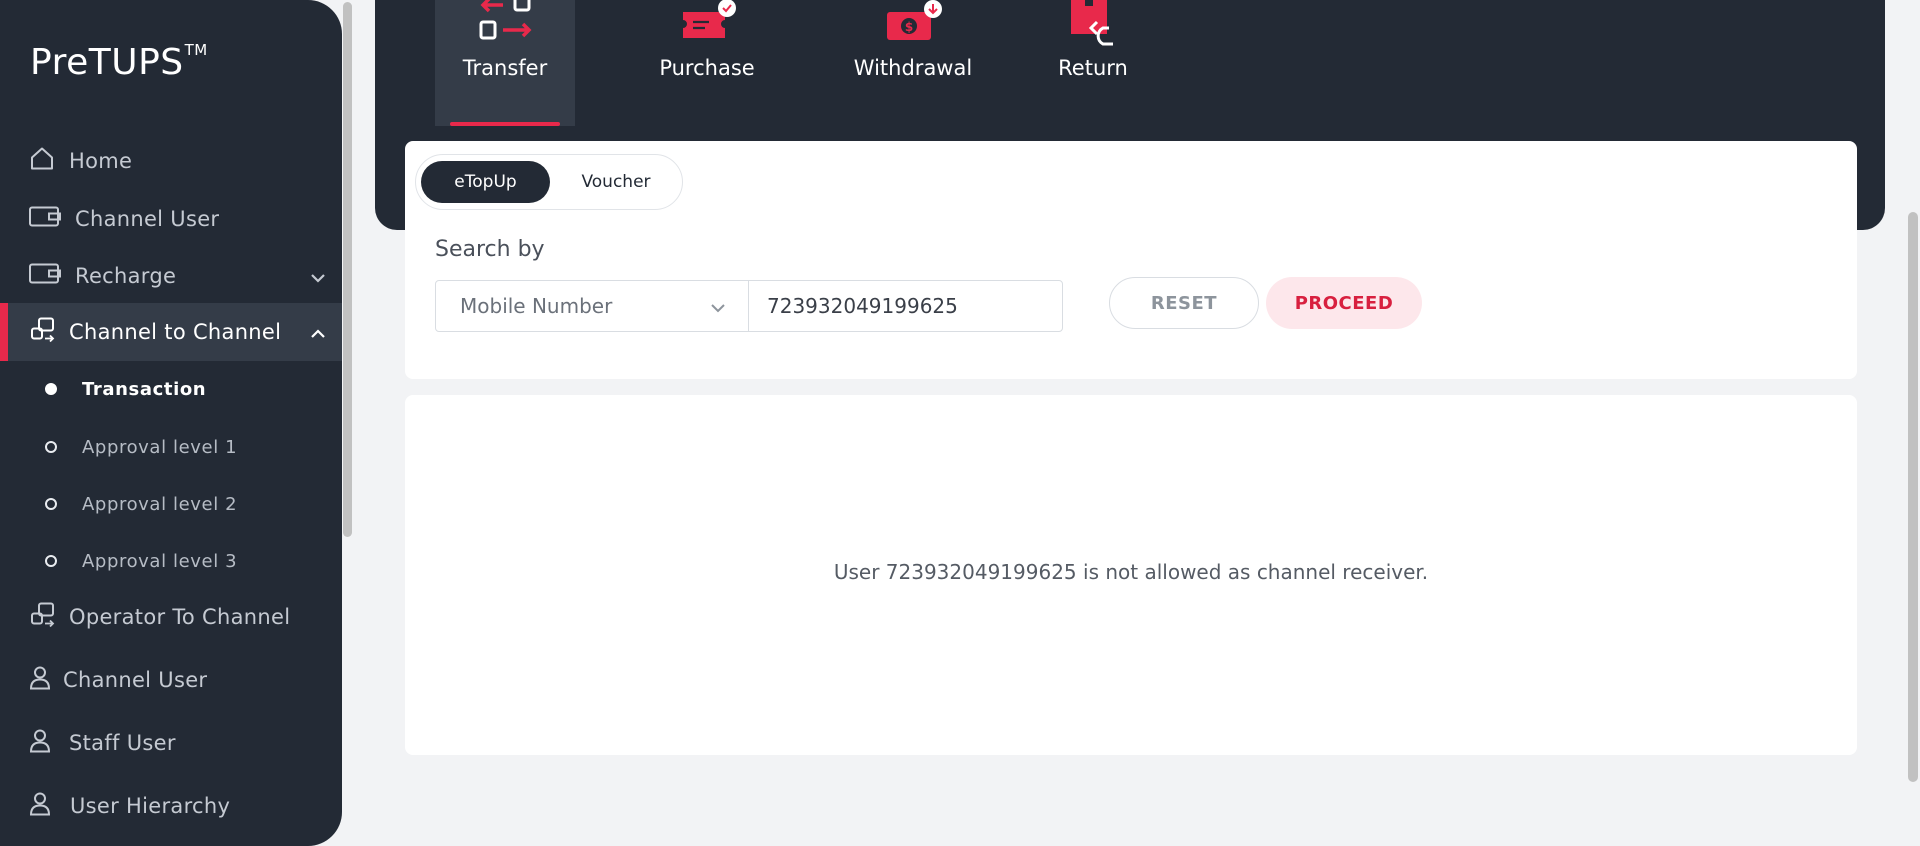 This screenshot has height=846, width=1920. I want to click on sidebar-subitem-transaction: Transaction, so click(171, 389).